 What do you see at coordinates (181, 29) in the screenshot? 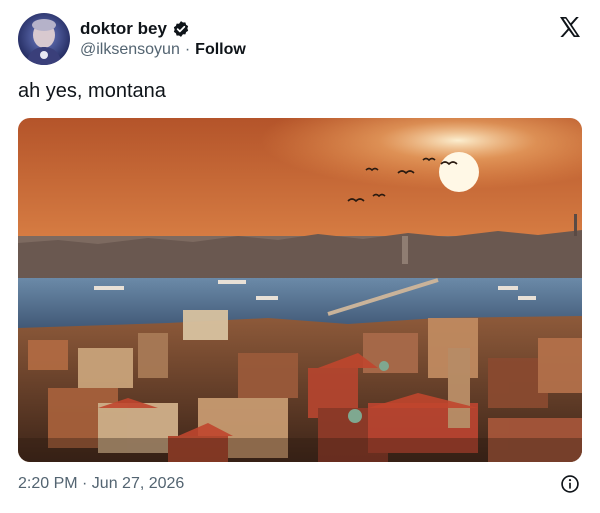
I see `verified-badge-icon` at bounding box center [181, 29].